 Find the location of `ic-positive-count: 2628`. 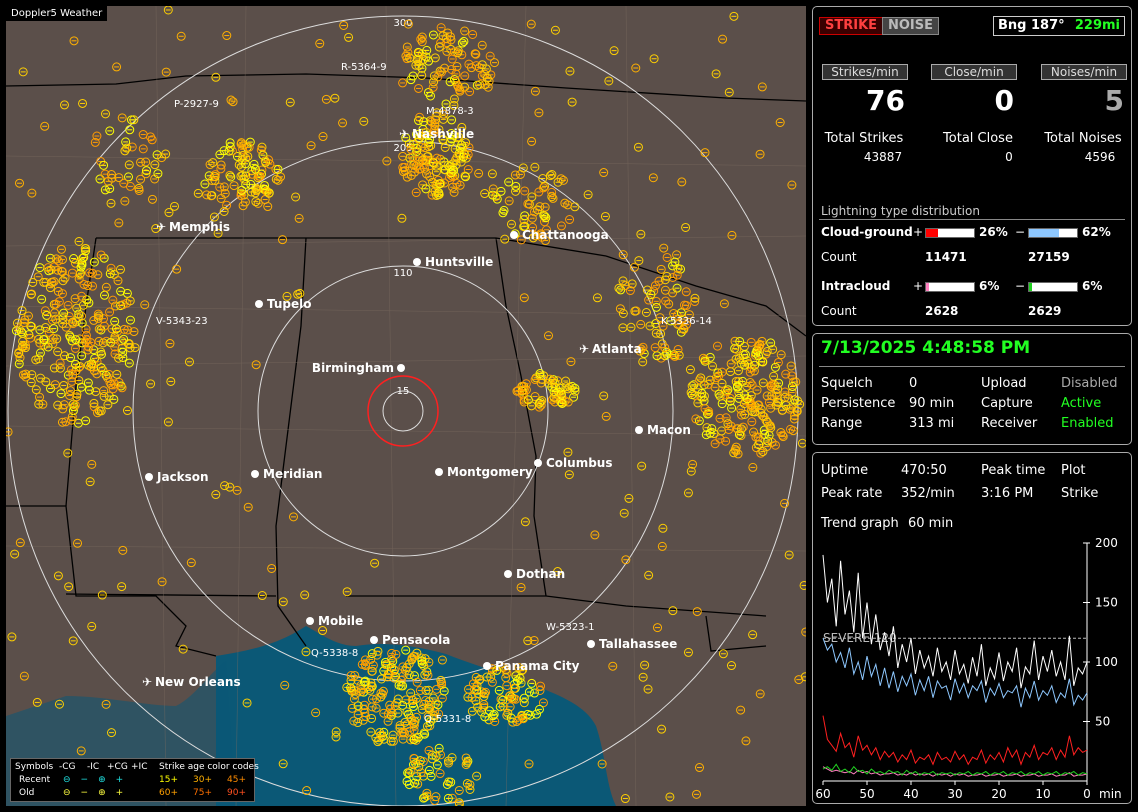

ic-positive-count: 2628 is located at coordinates (942, 311).